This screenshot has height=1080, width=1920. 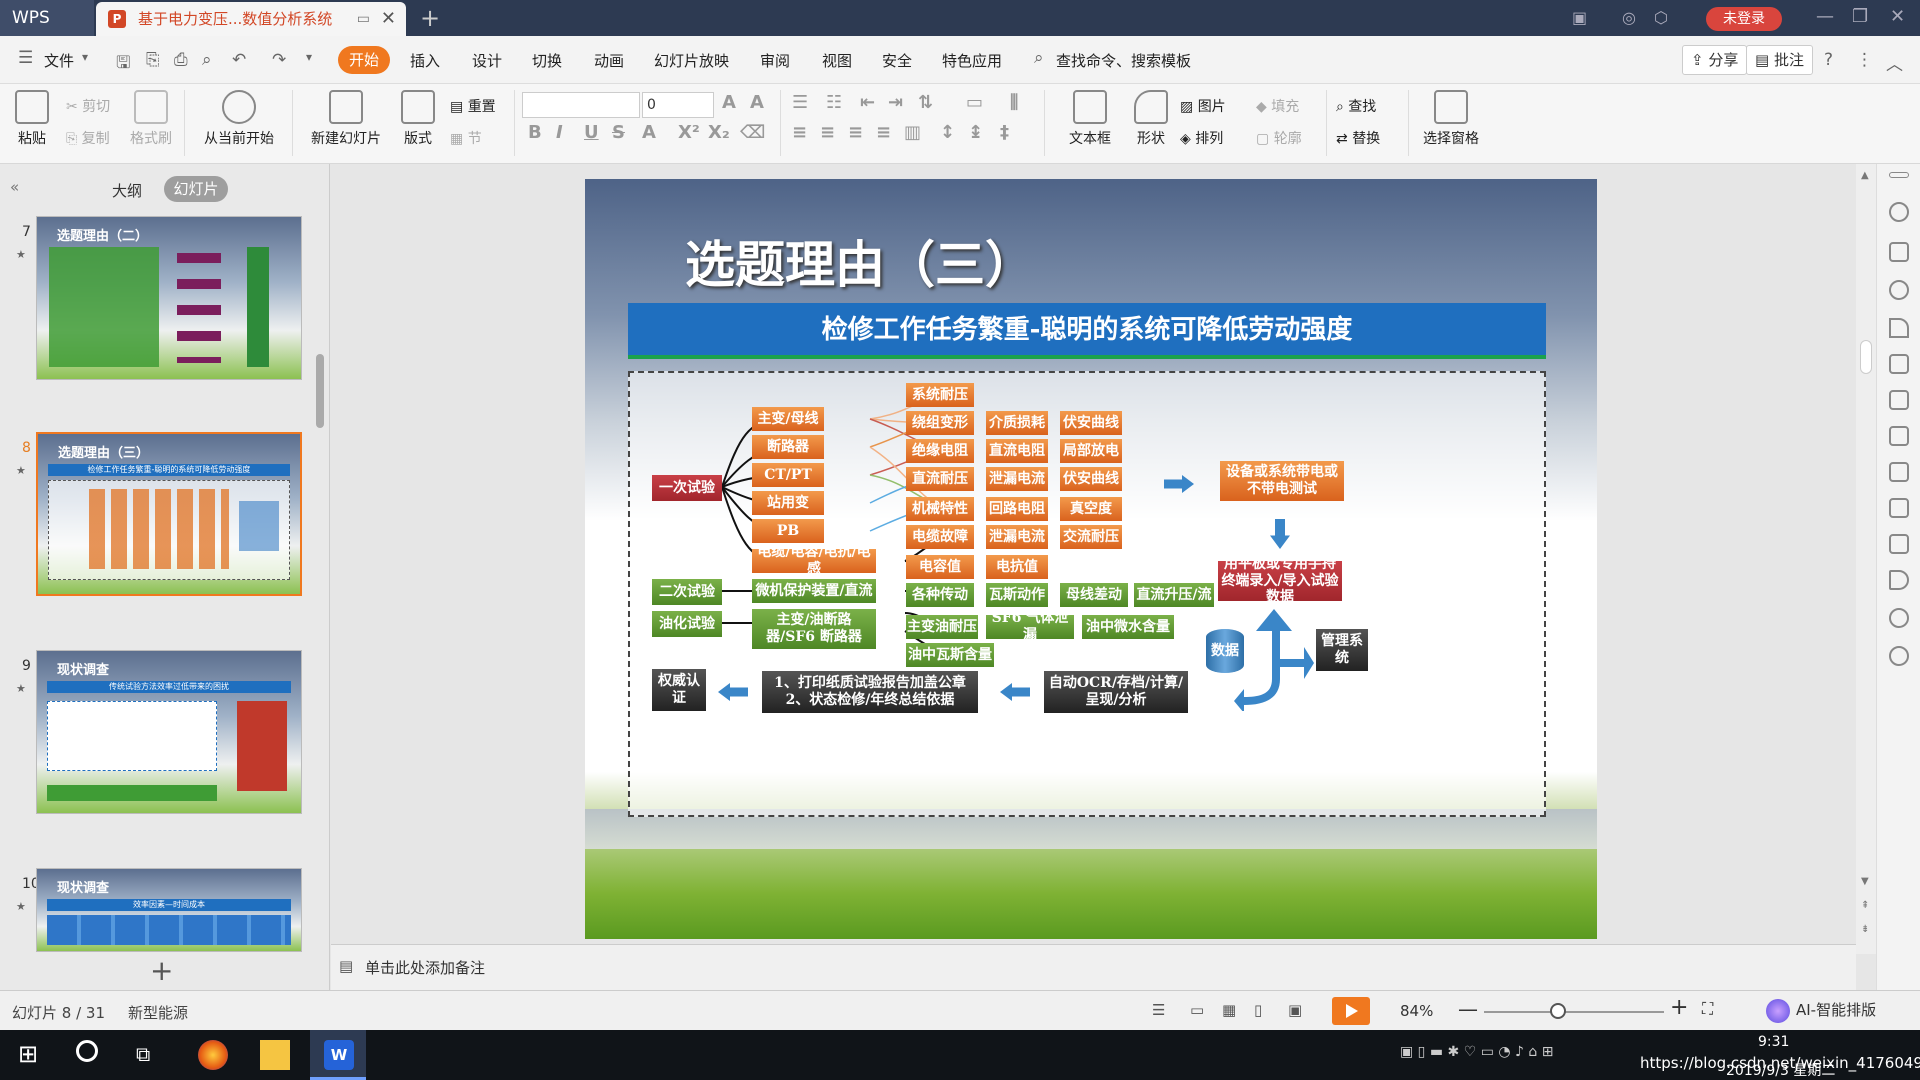 What do you see at coordinates (14, 187) in the screenshot?
I see `collapse-panel-icon: «` at bounding box center [14, 187].